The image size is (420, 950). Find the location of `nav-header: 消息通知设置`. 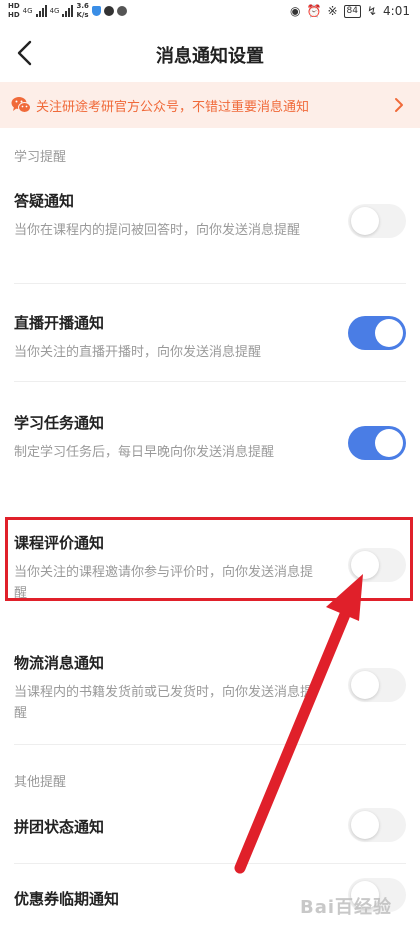

nav-header: 消息通知设置 is located at coordinates (210, 53).